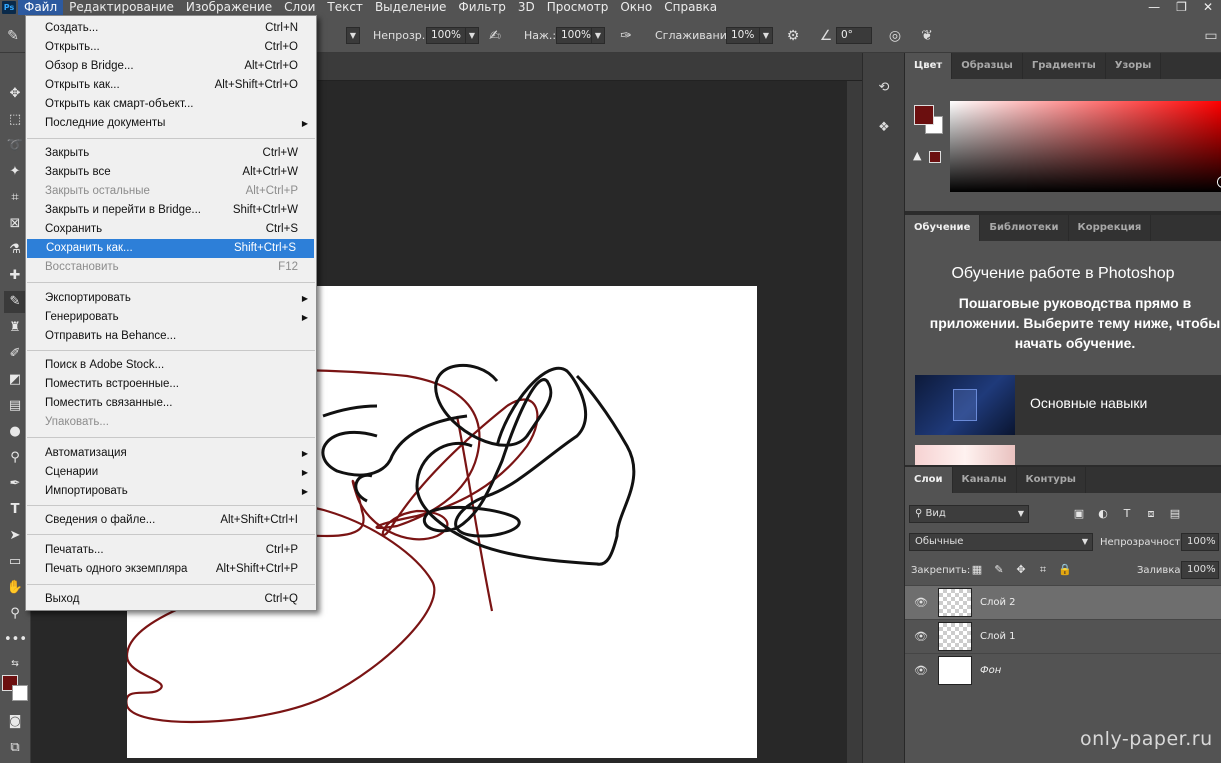 The image size is (1221, 763). I want to click on restore-button: ❐, so click(1181, 7).